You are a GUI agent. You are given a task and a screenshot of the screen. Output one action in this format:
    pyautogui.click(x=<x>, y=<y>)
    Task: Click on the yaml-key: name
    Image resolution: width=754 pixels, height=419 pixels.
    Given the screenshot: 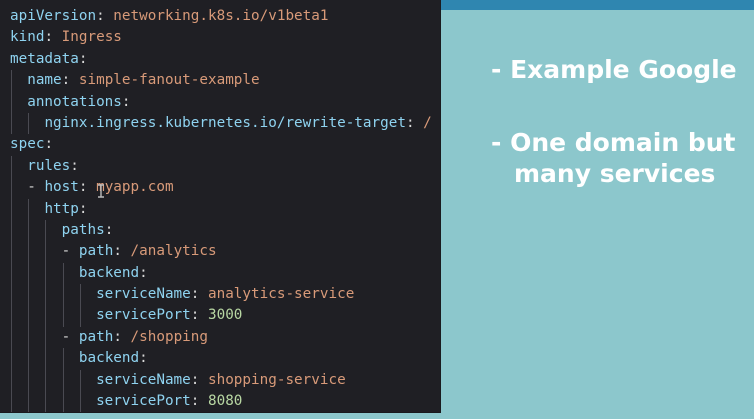 What is the action you would take?
    pyautogui.click(x=44, y=80)
    